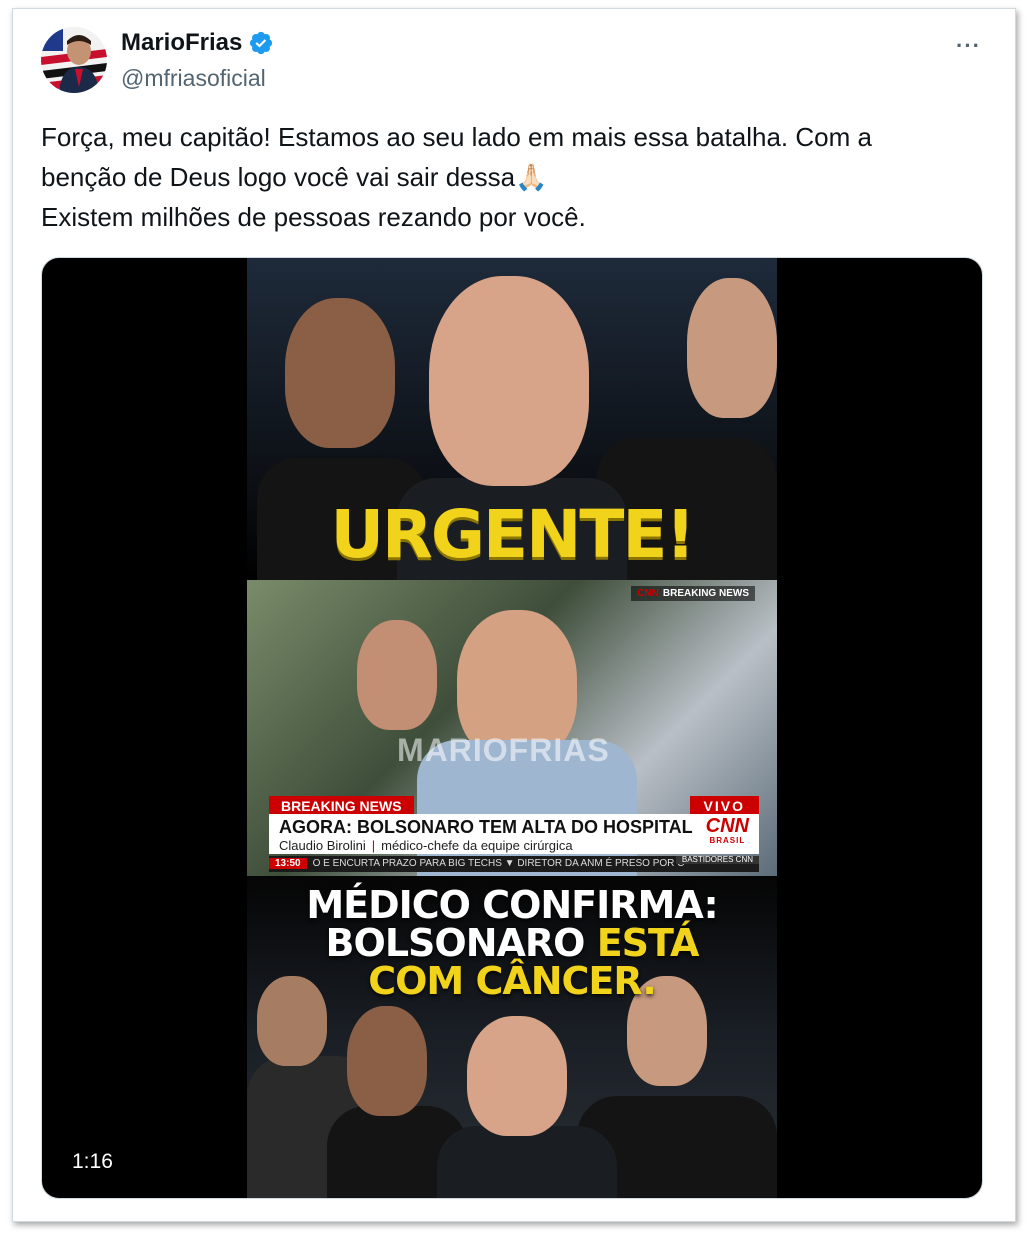 The height and width of the screenshot is (1234, 1030). I want to click on watermark: MARIOFRIAS, so click(503, 750).